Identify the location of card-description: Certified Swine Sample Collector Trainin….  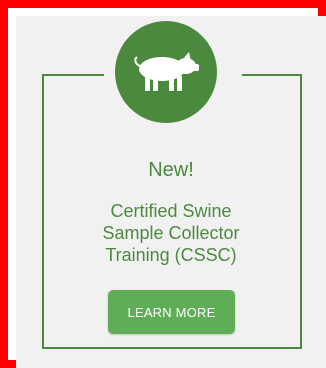
(171, 233).